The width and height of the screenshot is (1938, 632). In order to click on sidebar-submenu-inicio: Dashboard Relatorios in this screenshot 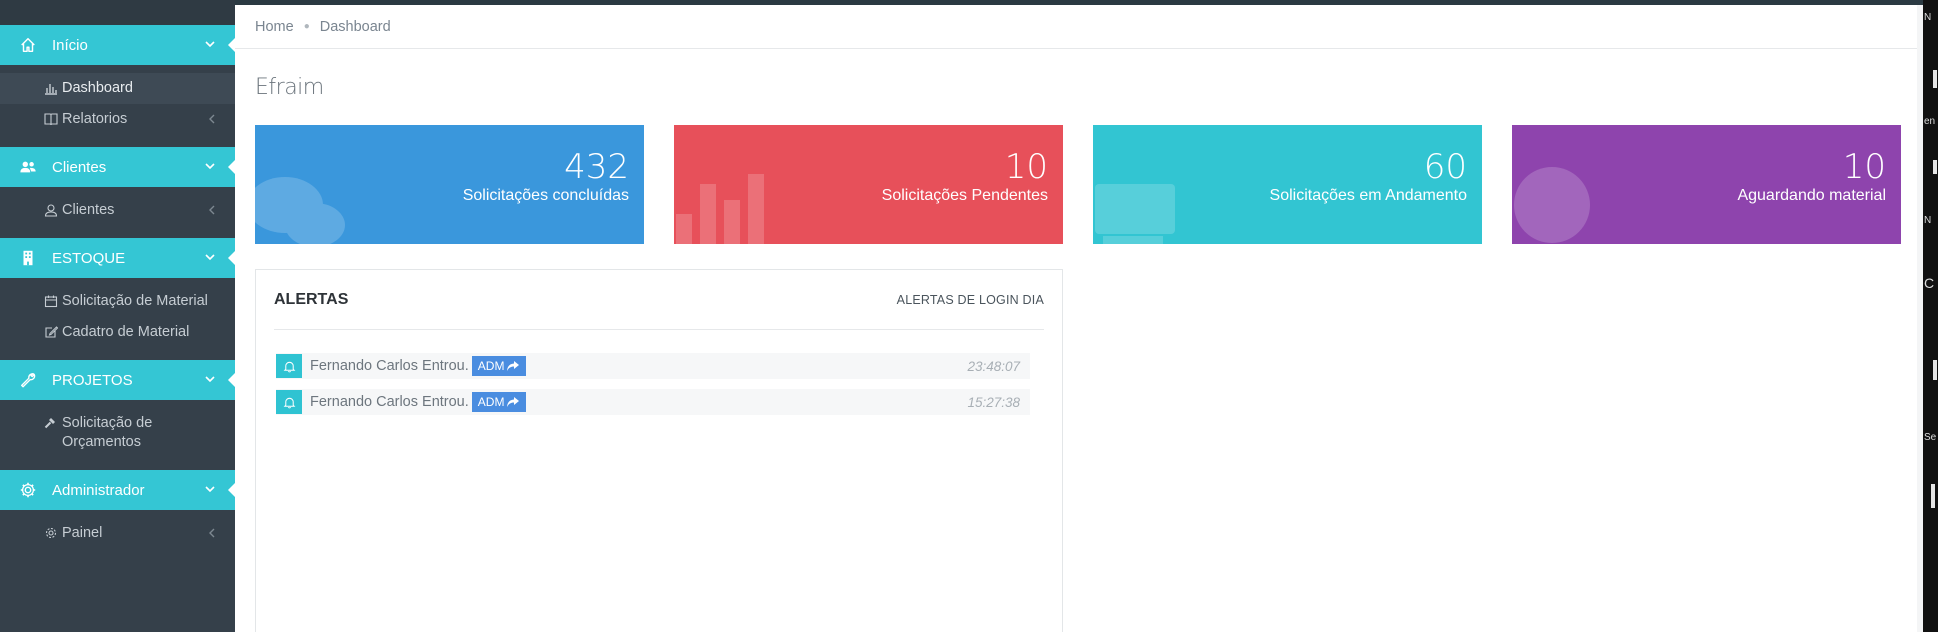, I will do `click(117, 106)`.